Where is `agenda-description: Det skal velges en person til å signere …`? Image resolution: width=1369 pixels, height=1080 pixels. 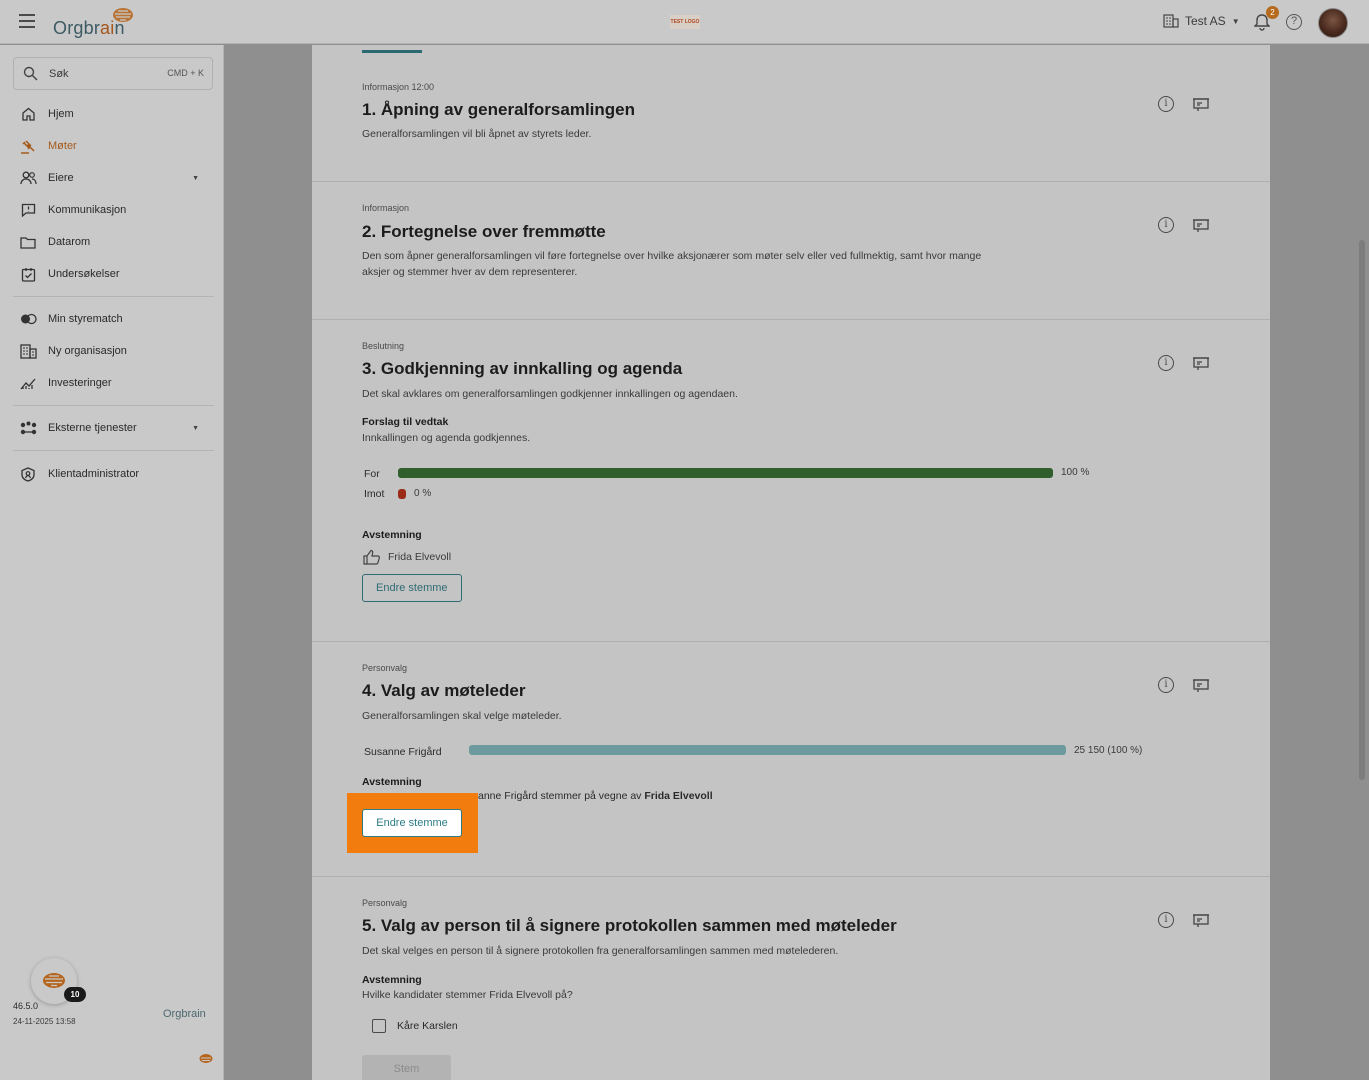
agenda-description: Det skal velges en person til å signere … is located at coordinates (600, 951).